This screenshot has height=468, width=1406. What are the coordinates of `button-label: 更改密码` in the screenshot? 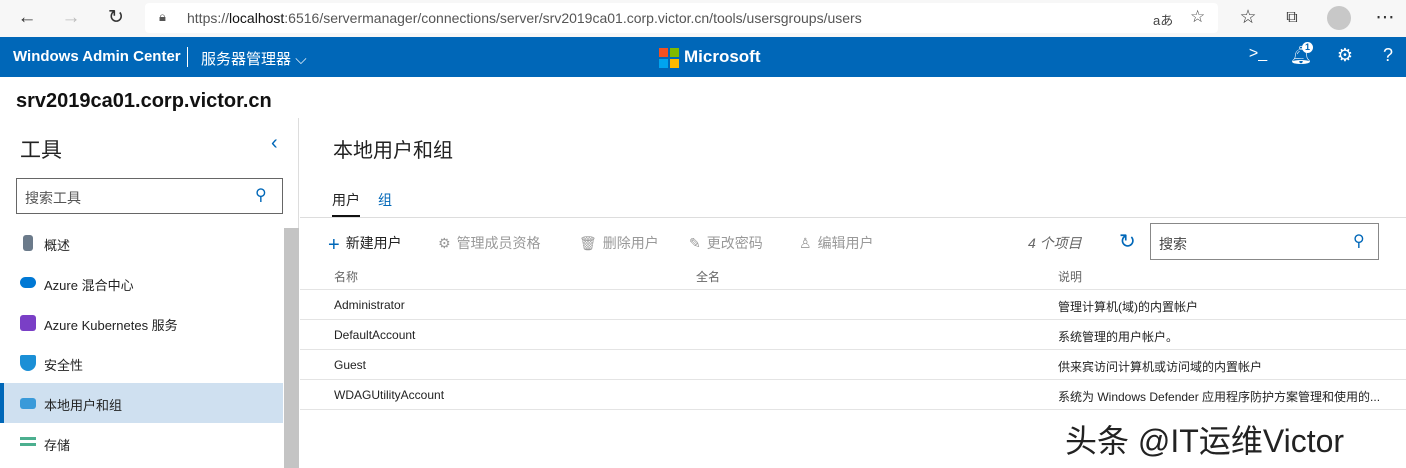 It's located at (734, 243).